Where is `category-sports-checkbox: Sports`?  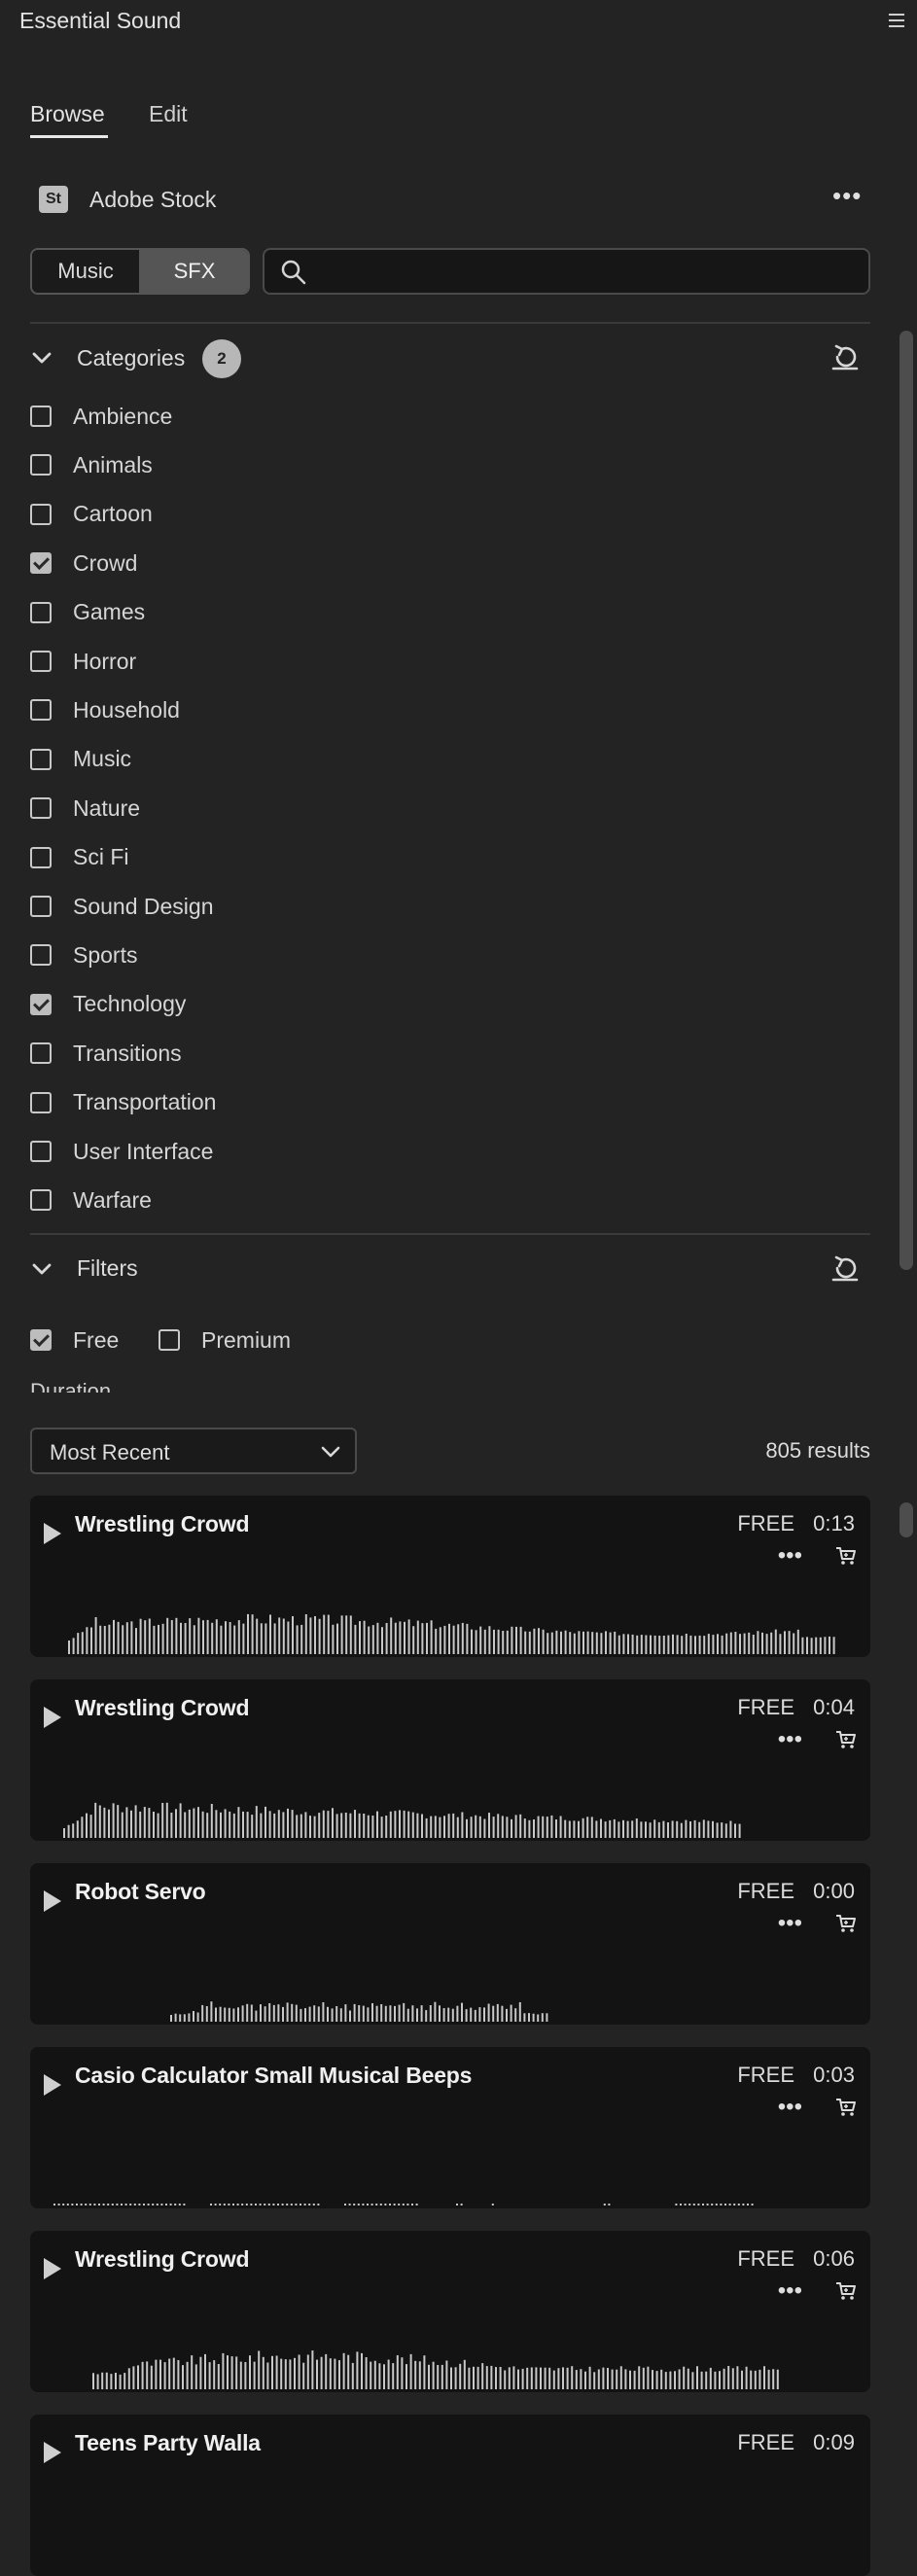
category-sports-checkbox: Sports is located at coordinates (84, 955).